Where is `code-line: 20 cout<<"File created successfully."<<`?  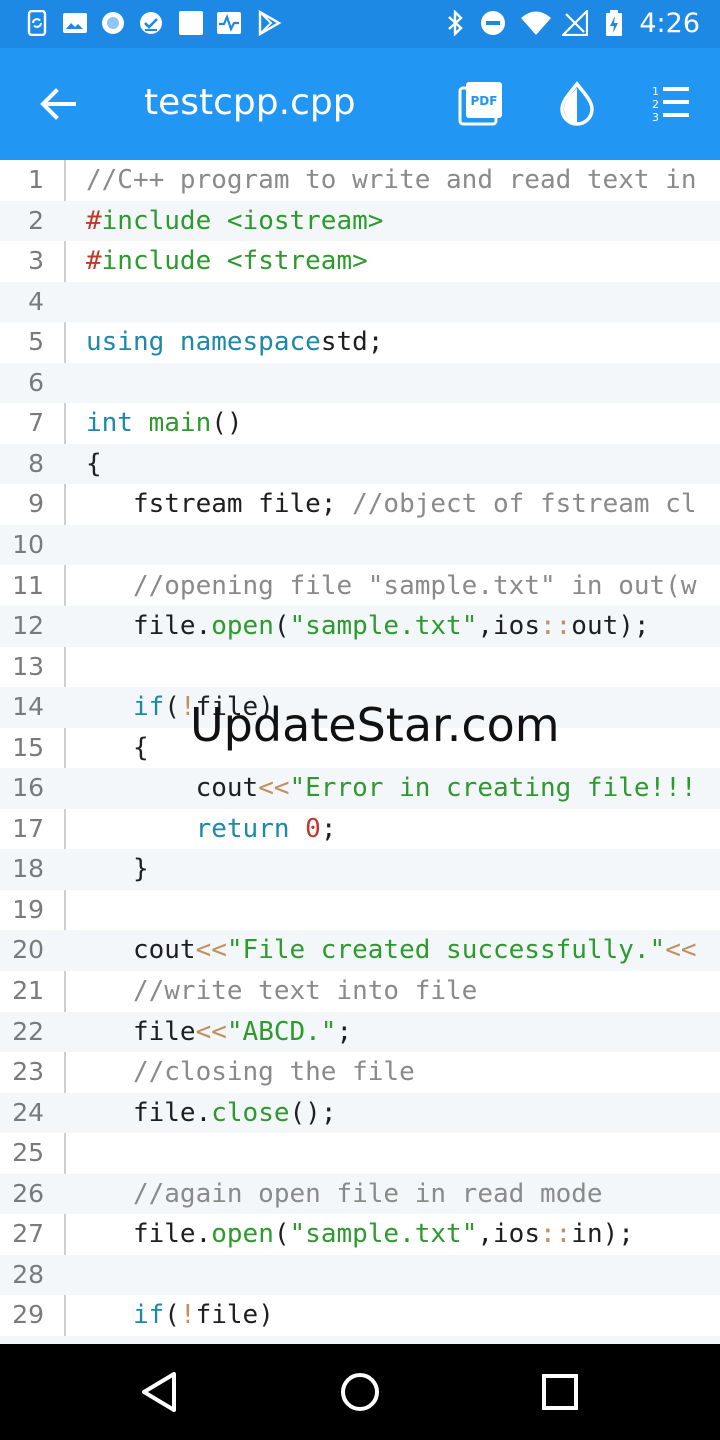
code-line: 20 cout<<"File created successfully."<< is located at coordinates (360, 950).